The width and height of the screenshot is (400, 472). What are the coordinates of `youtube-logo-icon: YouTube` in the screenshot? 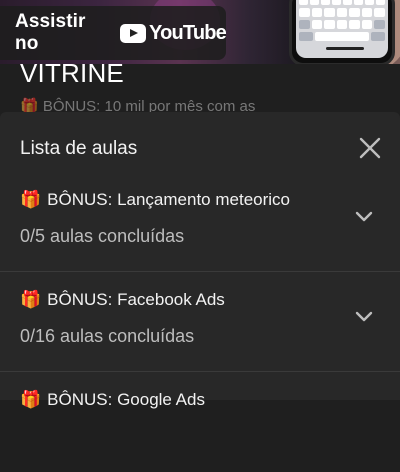 It's located at (173, 33).